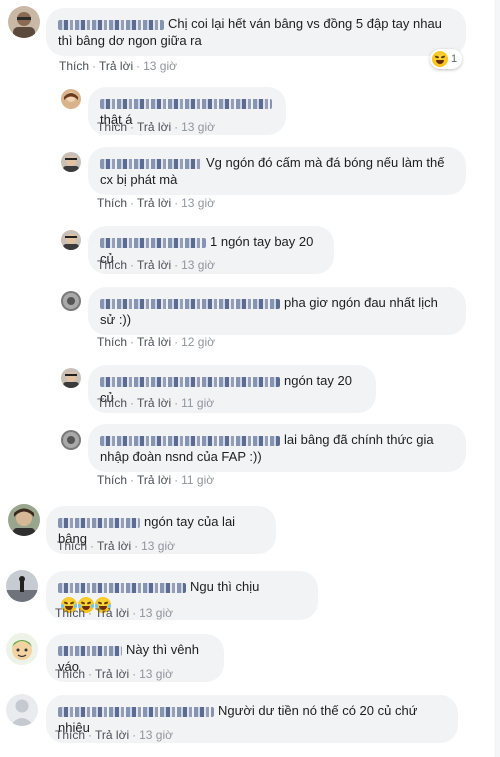  I want to click on laughing-emoji-icon, so click(440, 59).